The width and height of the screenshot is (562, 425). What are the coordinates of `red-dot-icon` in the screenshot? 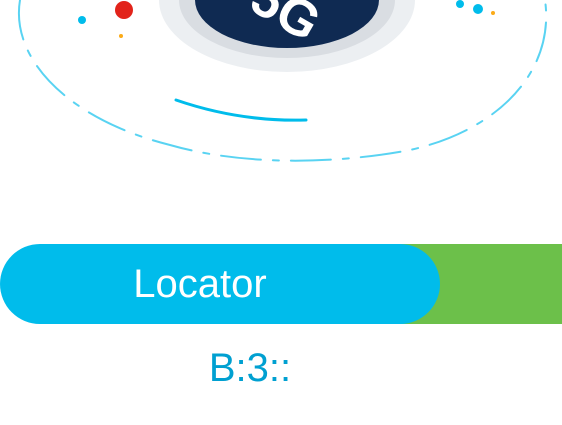 It's located at (124, 10).